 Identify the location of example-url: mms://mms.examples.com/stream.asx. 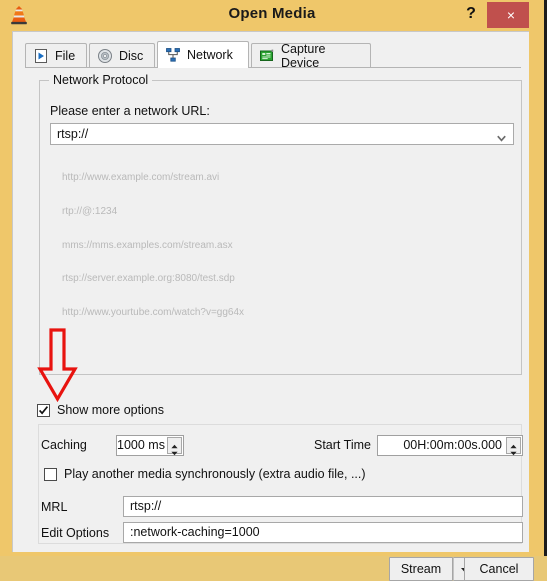
(147, 245).